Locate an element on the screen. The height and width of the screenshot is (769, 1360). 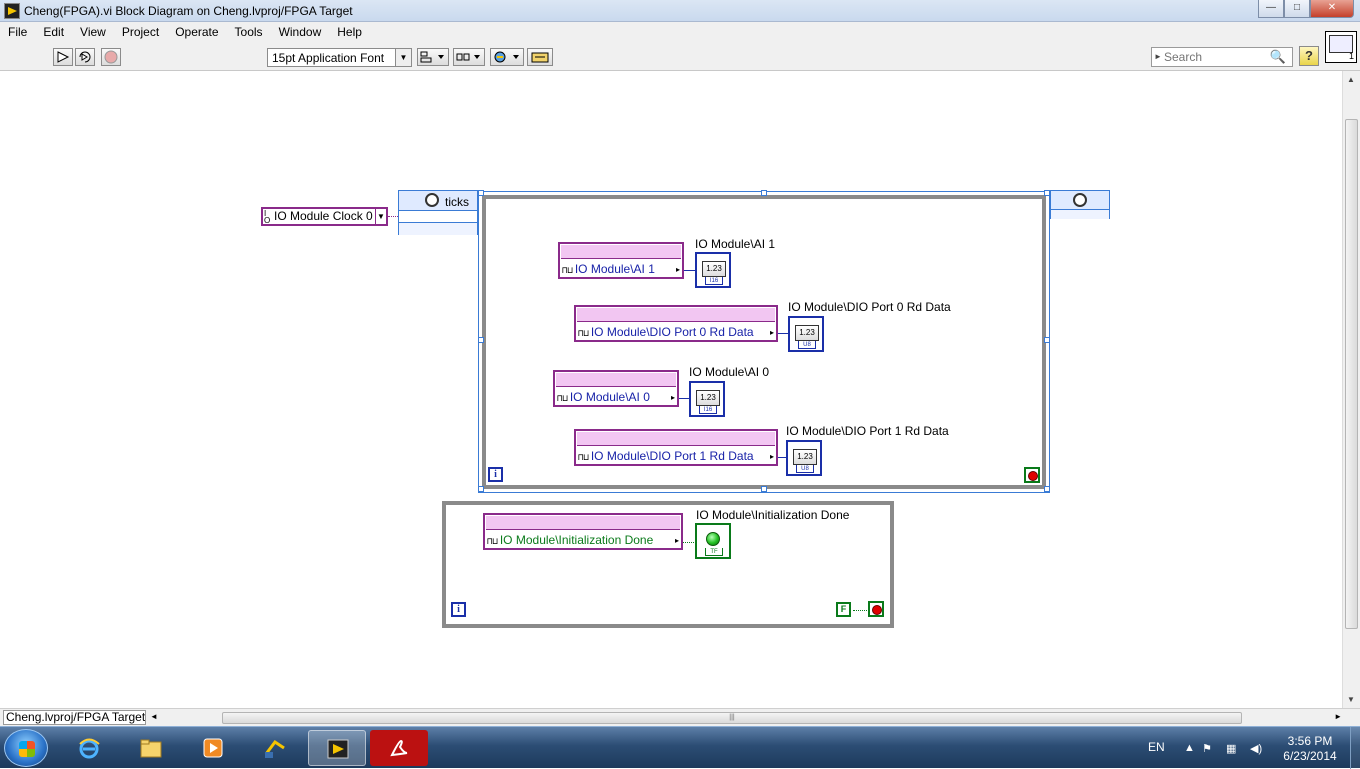
close-button: ✕ is located at coordinates (1332, 9).